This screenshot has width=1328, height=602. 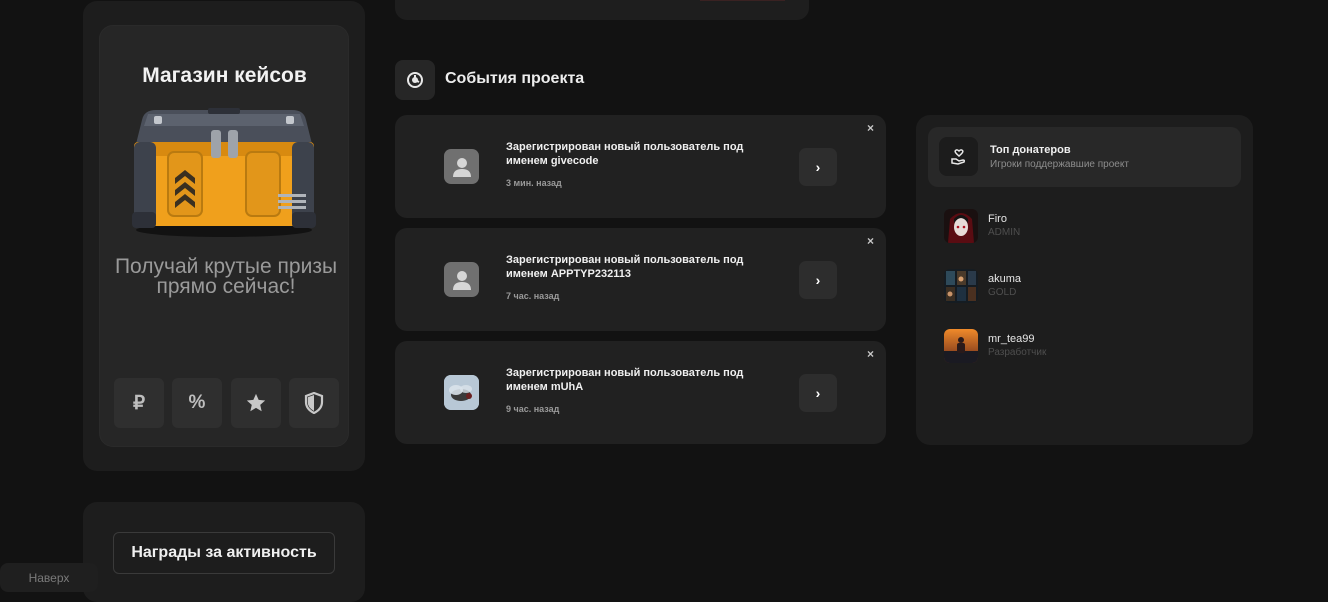 What do you see at coordinates (997, 219) in the screenshot?
I see `donor-name: Firo` at bounding box center [997, 219].